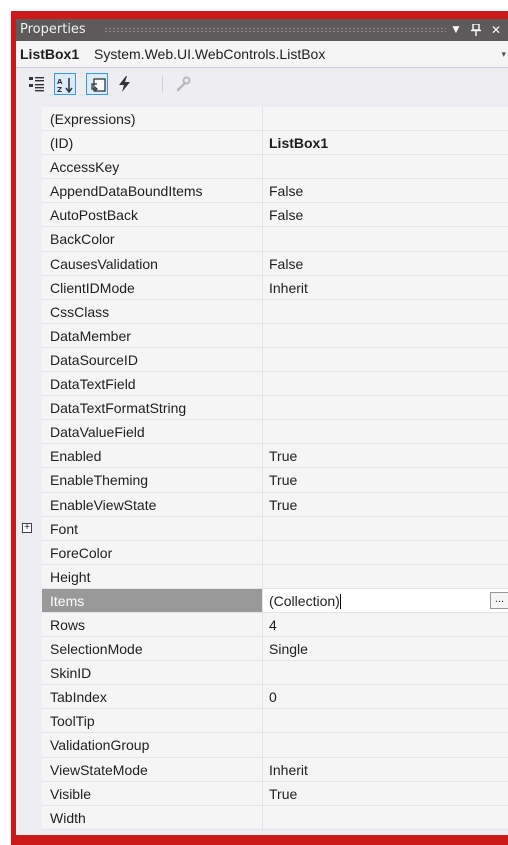 This screenshot has height=845, width=508. Describe the element at coordinates (503, 54) in the screenshot. I see `chevron-down-icon: ▾` at that location.